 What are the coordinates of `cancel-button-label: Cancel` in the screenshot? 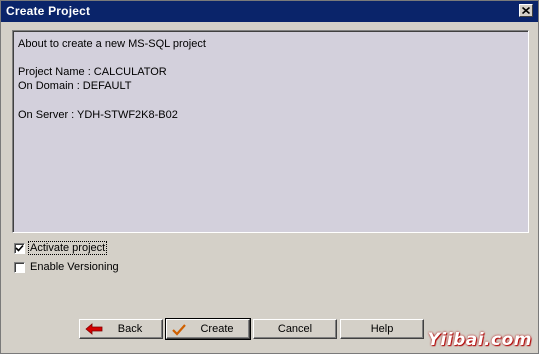 It's located at (295, 329).